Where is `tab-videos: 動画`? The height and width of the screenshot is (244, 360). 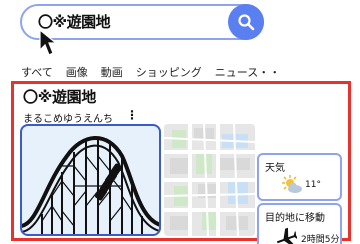 tab-videos: 動画 is located at coordinates (112, 72).